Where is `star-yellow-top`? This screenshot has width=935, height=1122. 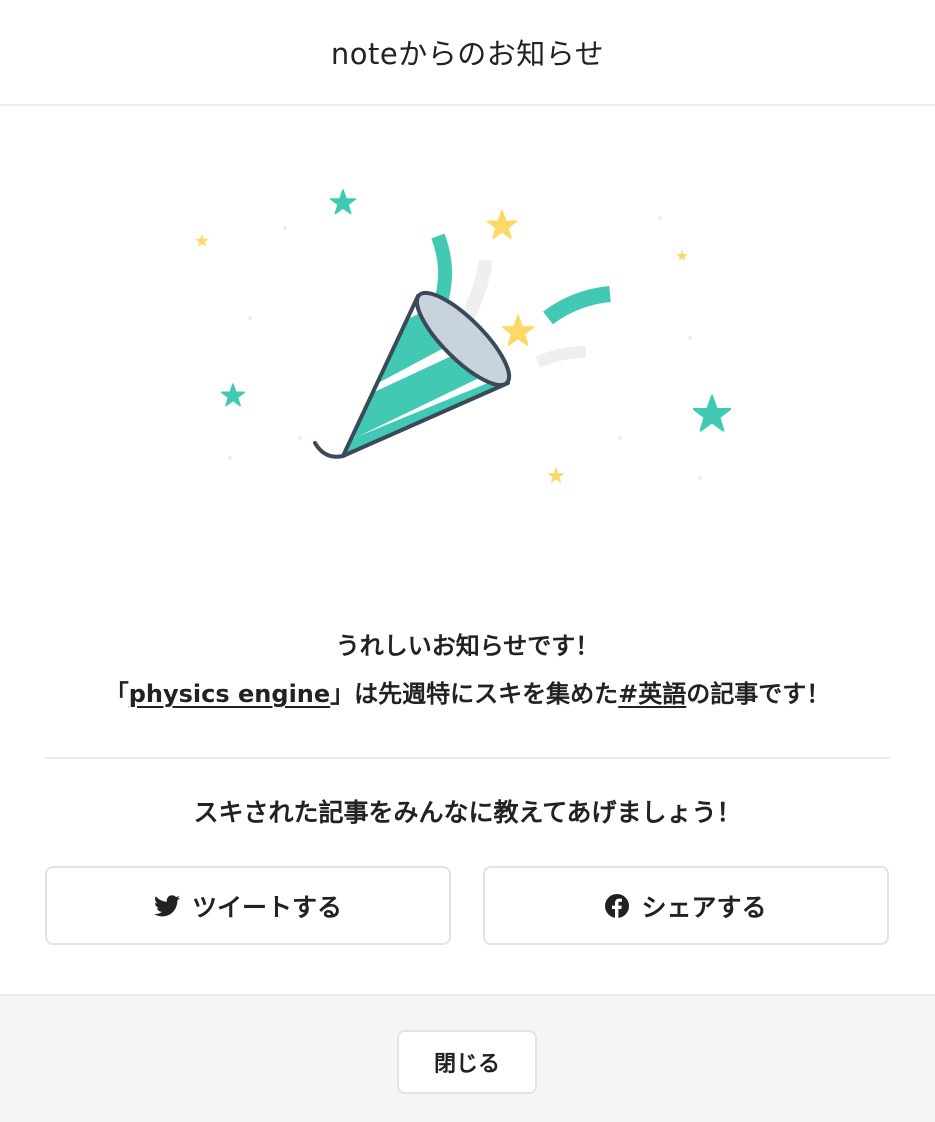
star-yellow-top is located at coordinates (502, 225).